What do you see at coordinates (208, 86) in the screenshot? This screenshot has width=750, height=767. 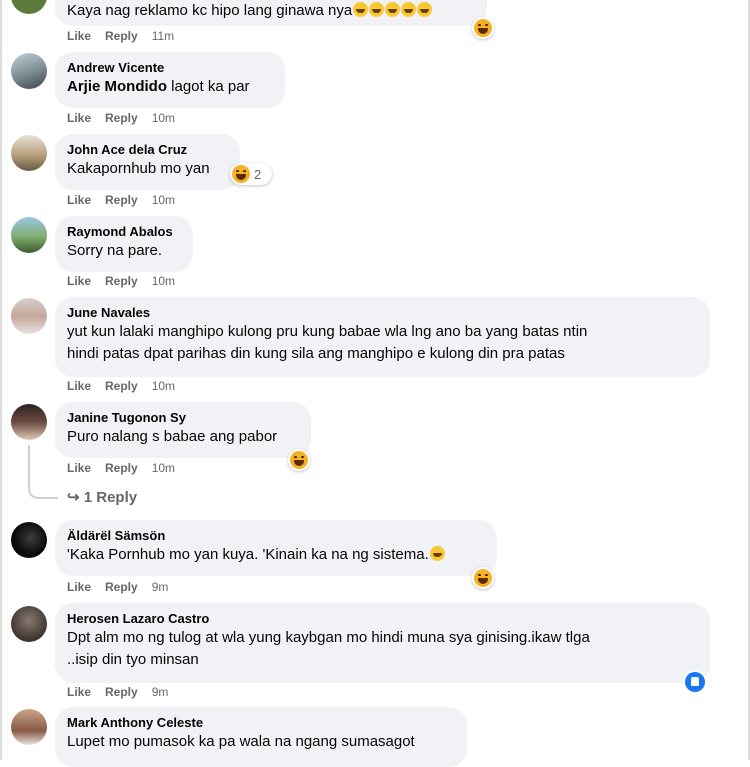 I see `comment-text: lagot ka par` at bounding box center [208, 86].